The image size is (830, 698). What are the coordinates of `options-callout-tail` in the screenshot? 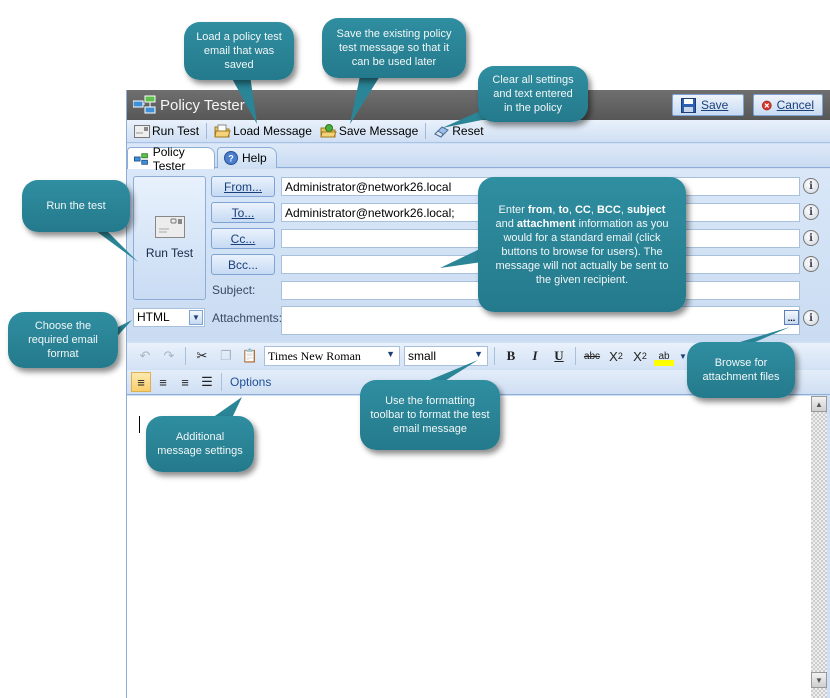 It's located at (227, 407).